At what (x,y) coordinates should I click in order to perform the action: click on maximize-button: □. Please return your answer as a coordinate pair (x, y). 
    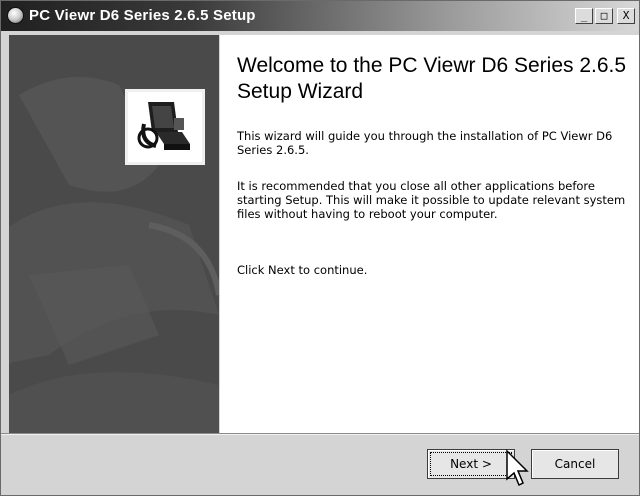
    Looking at the image, I should click on (604, 16).